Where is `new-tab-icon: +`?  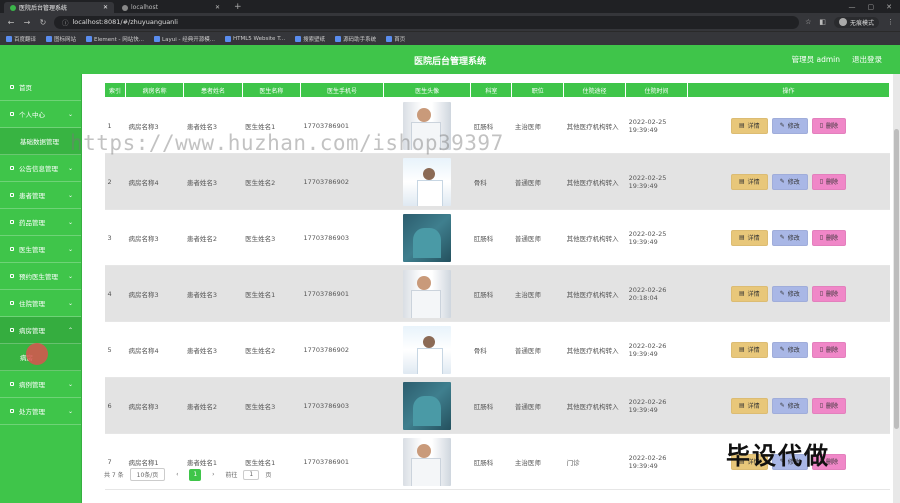 new-tab-icon: + is located at coordinates (238, 7).